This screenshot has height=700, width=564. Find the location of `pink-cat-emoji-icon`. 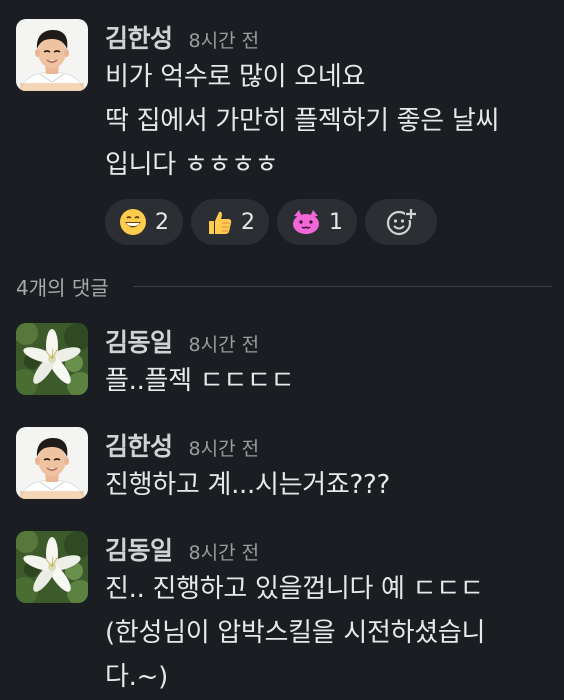

pink-cat-emoji-icon is located at coordinates (306, 222).